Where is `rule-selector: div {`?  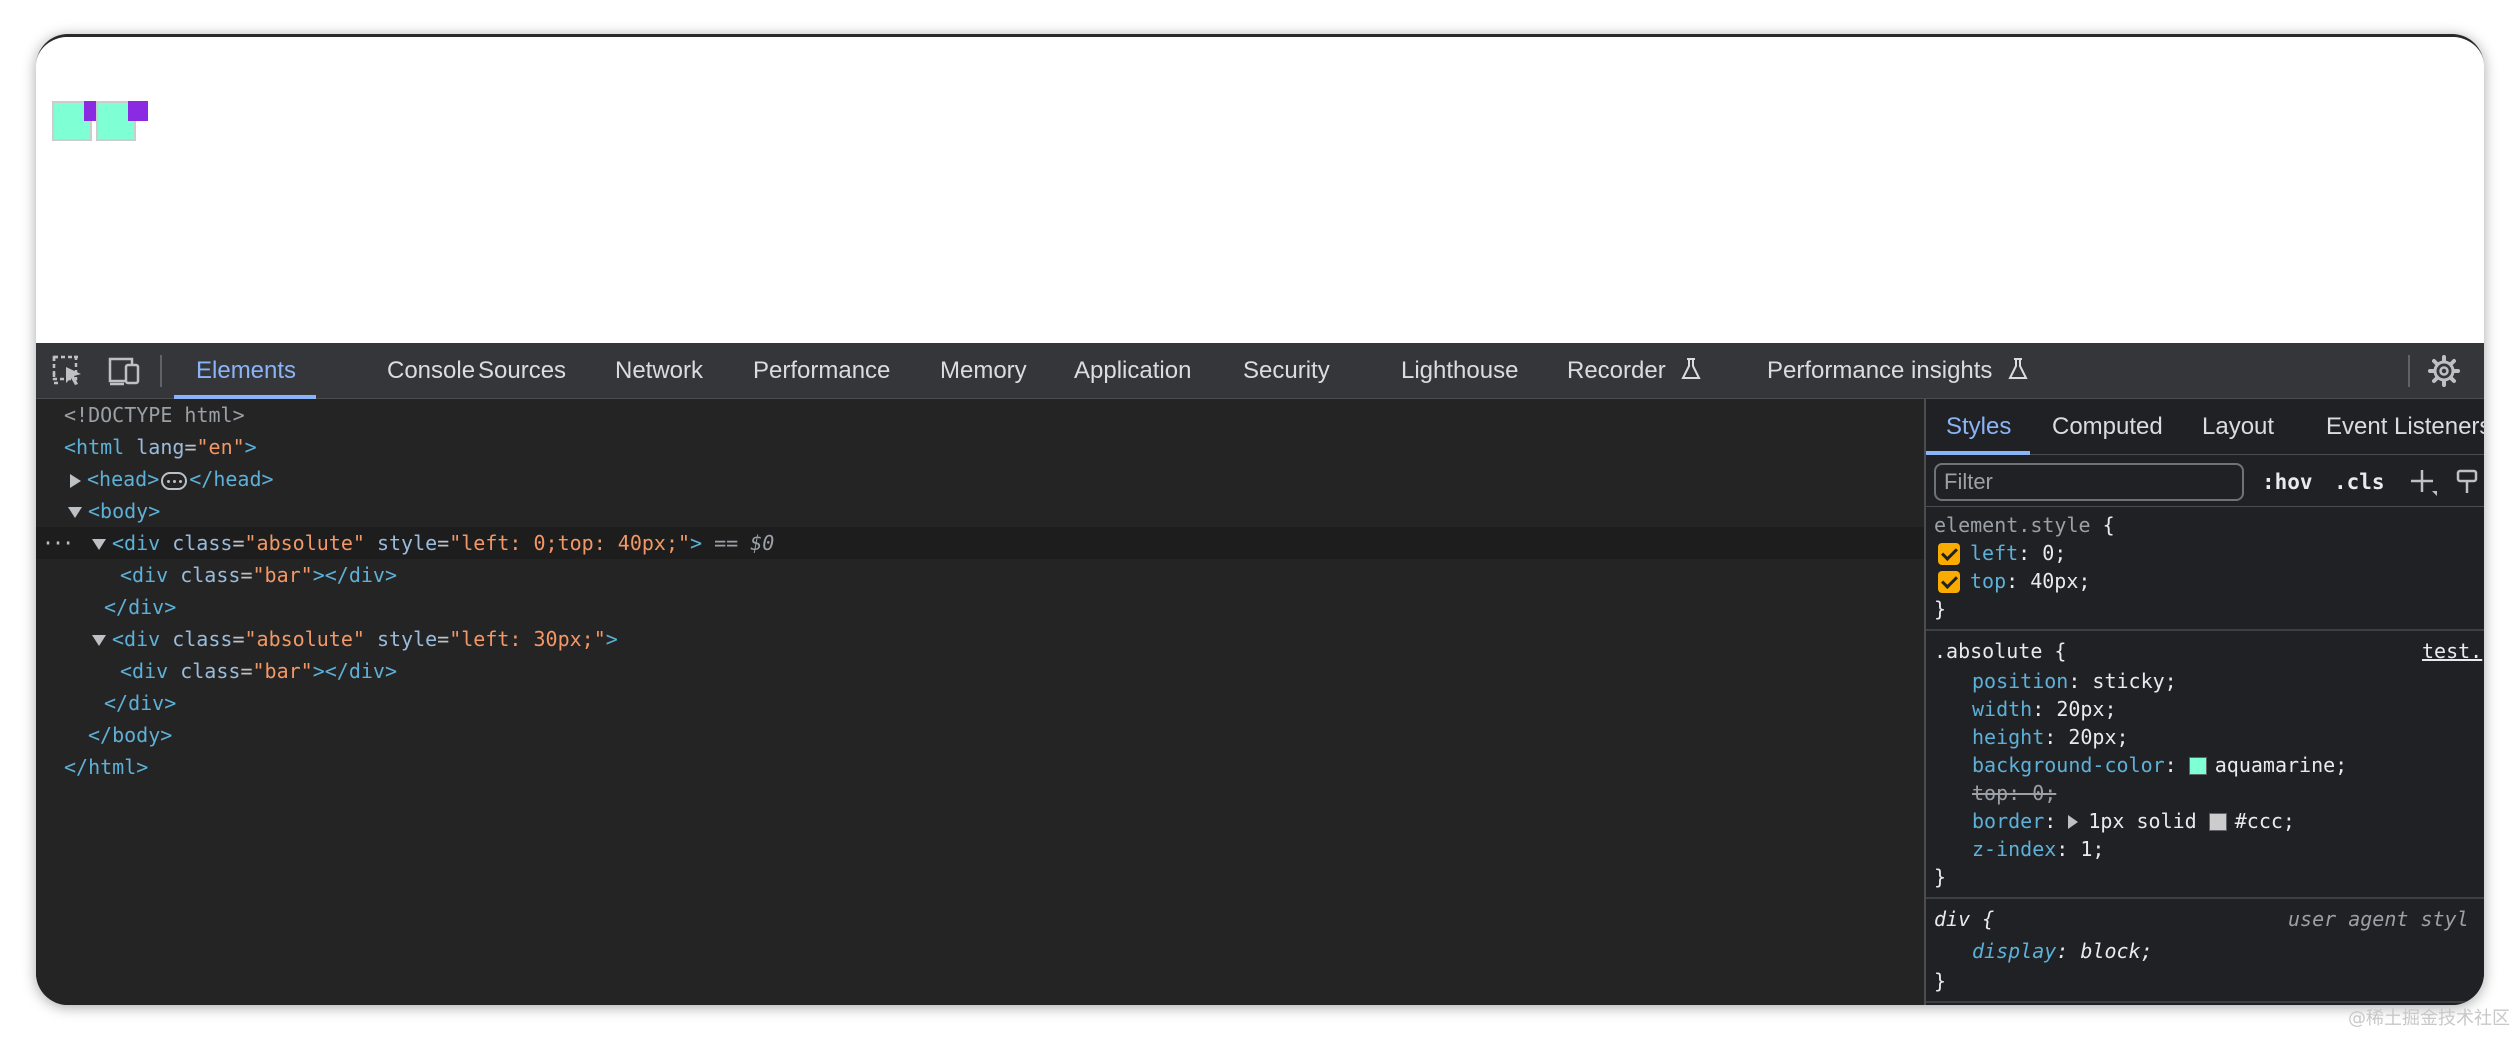
rule-selector: div { is located at coordinates (1964, 919).